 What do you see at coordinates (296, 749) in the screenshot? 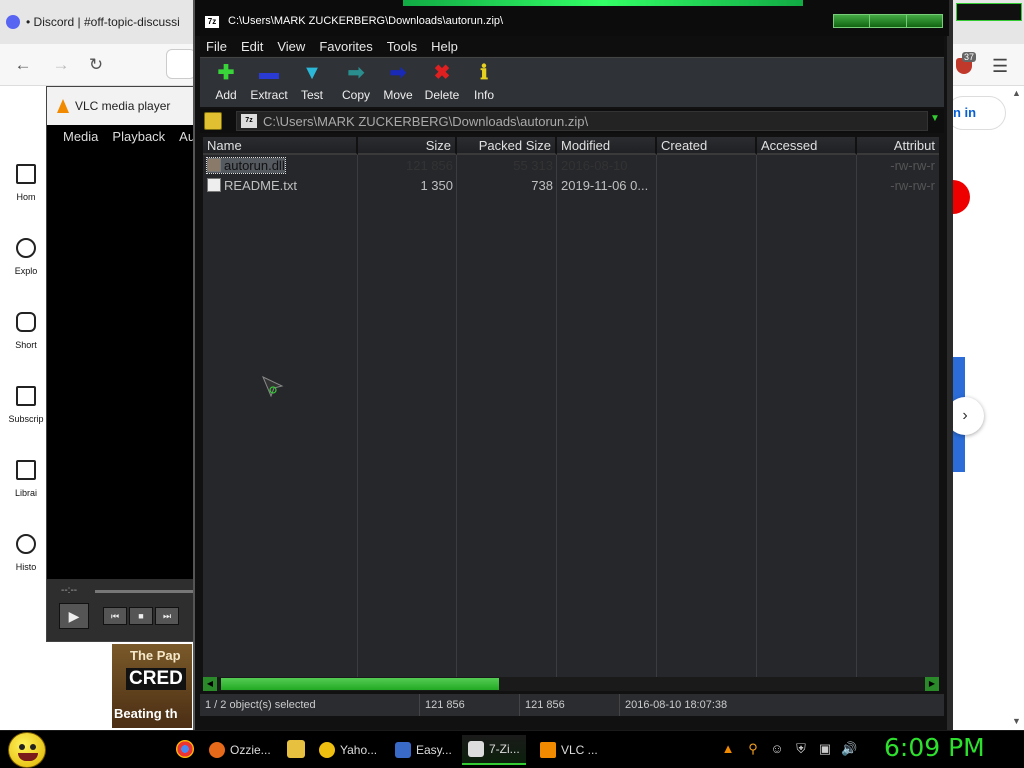
I see `folder-icon` at bounding box center [296, 749].